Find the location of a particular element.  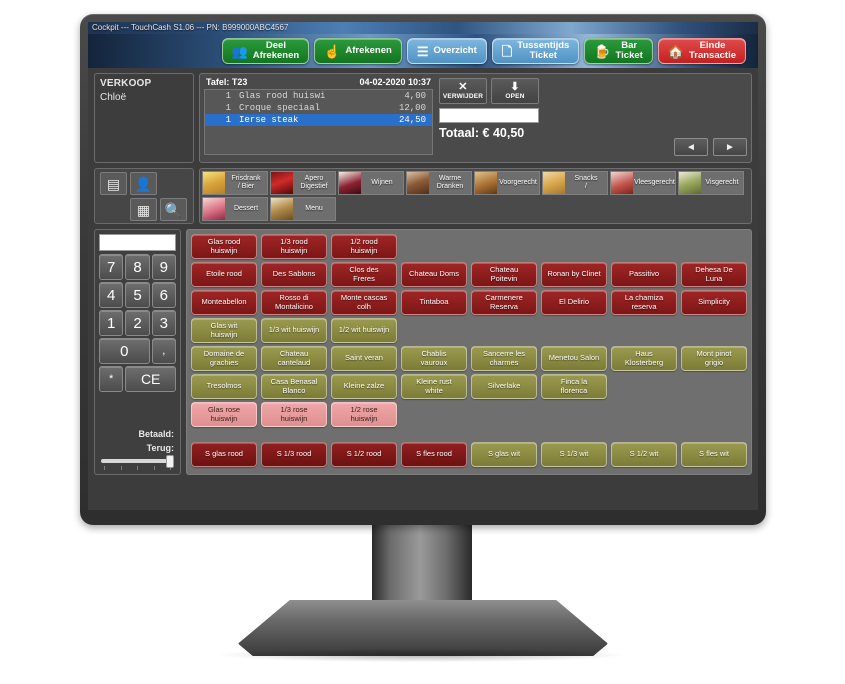

product-button: Ronan by Clinet is located at coordinates (574, 274).